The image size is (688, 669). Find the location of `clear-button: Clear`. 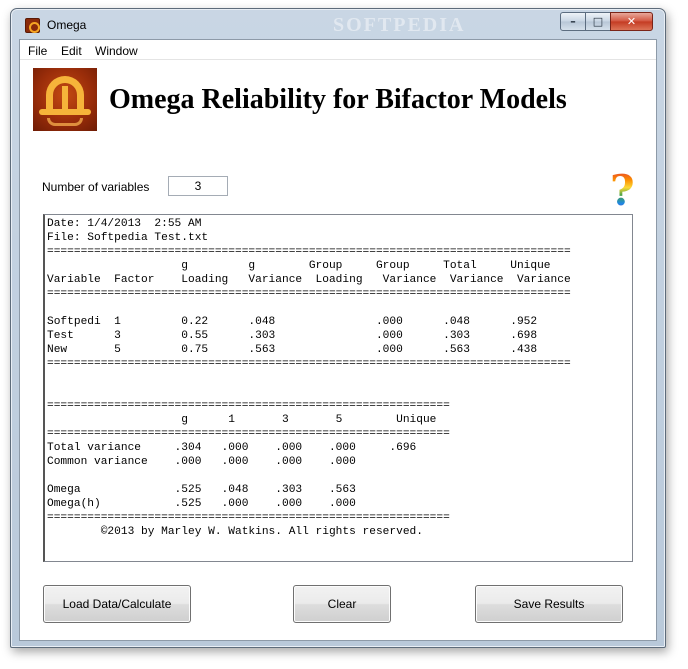

clear-button: Clear is located at coordinates (342, 604).